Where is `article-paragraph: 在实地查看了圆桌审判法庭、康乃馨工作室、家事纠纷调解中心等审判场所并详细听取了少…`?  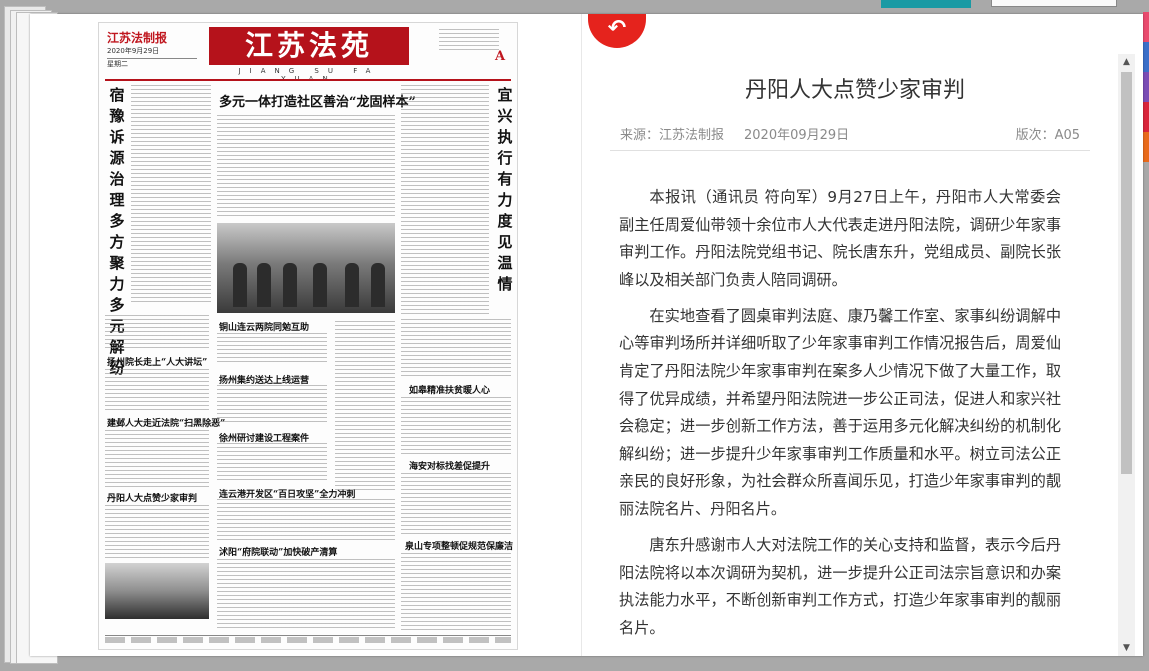
article-paragraph: 在实地查看了圆桌审判法庭、康乃馨工作室、家事纠纷调解中心等审判场所并详细听取了少… is located at coordinates (840, 412).